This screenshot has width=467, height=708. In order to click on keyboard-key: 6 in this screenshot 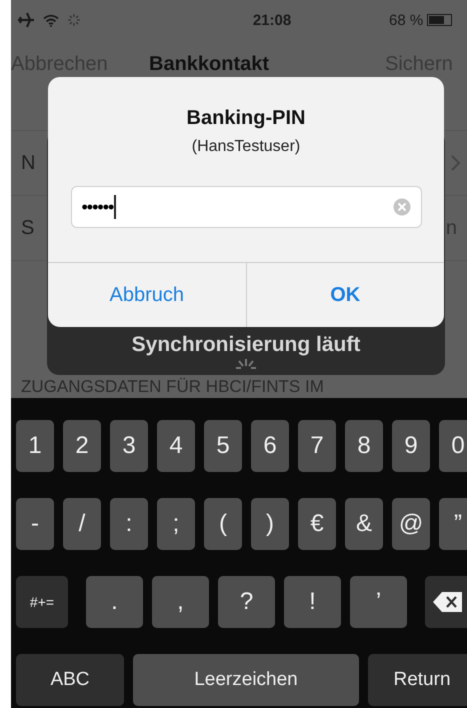, I will do `click(270, 446)`.